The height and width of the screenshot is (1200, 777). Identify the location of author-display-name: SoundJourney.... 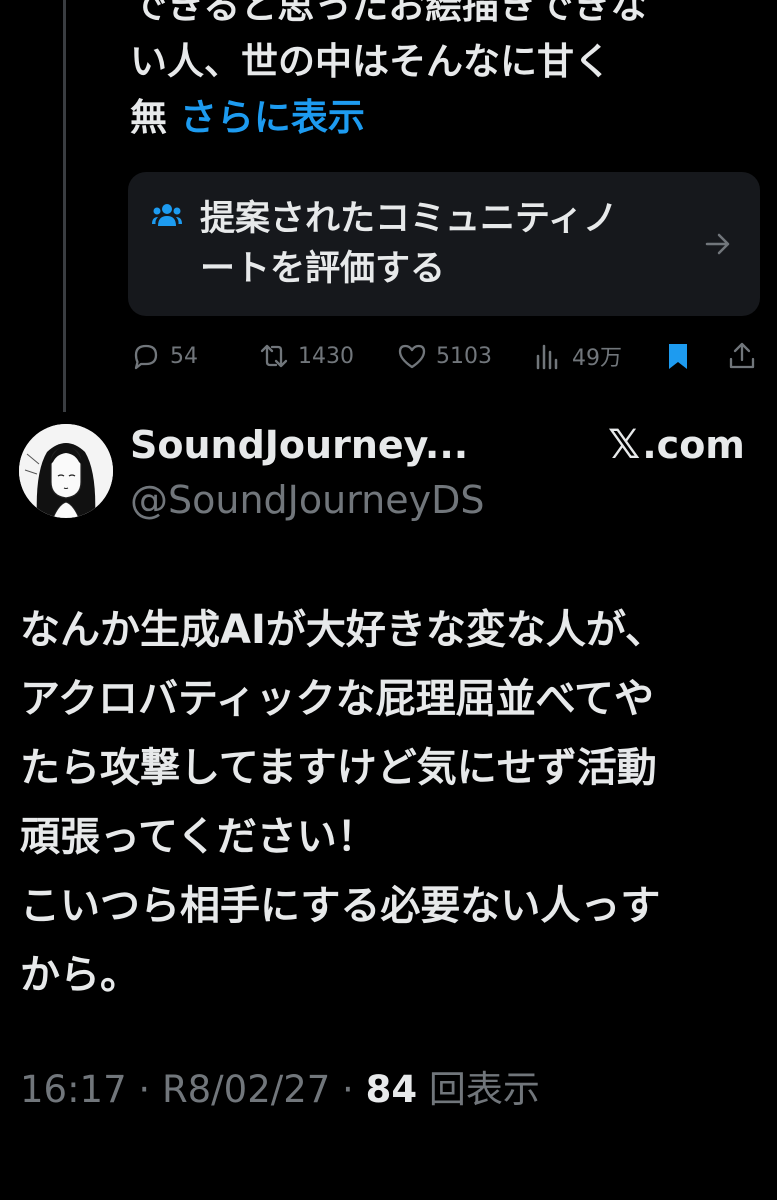
(299, 445).